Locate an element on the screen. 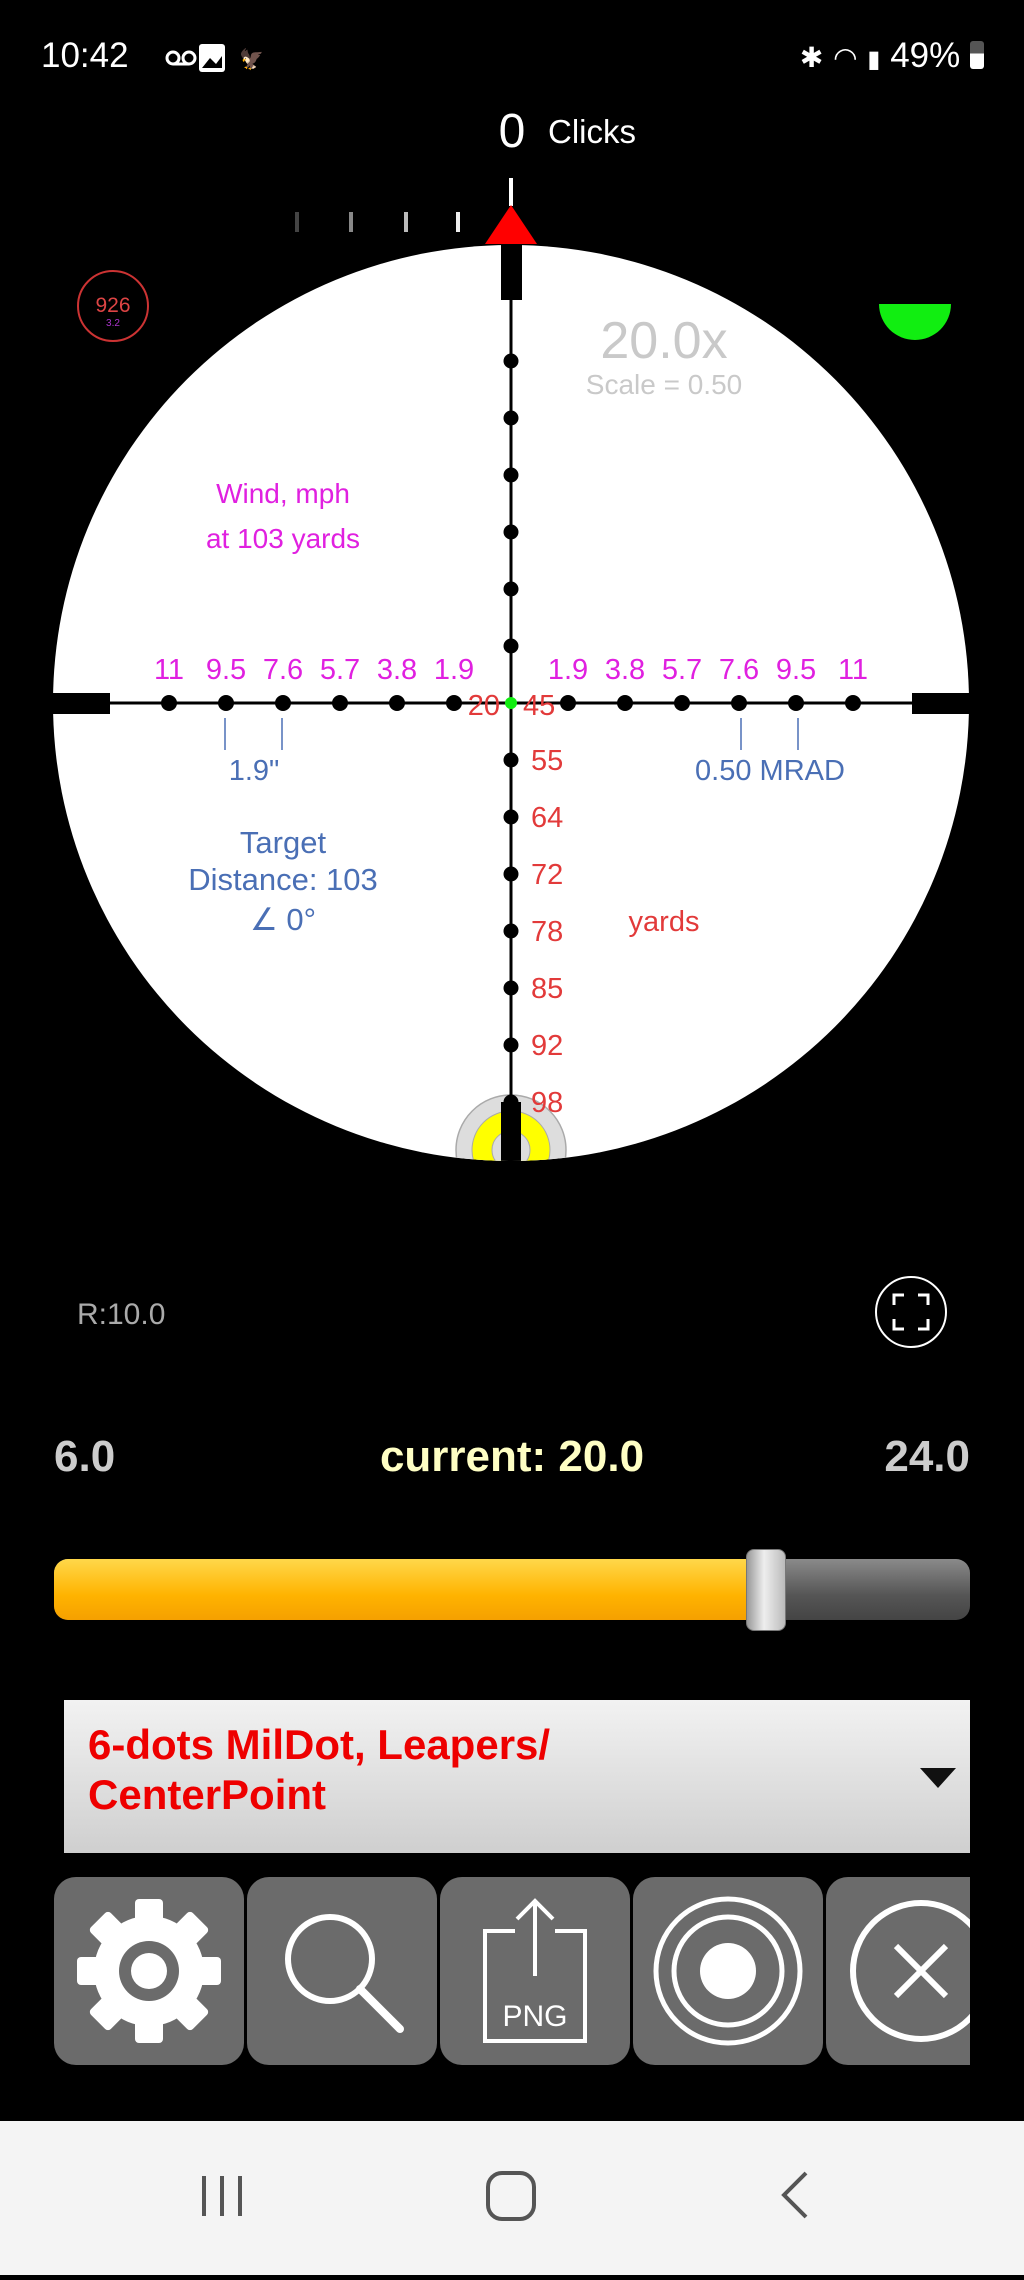 The image size is (1024, 2280). settings-button is located at coordinates (149, 1971).